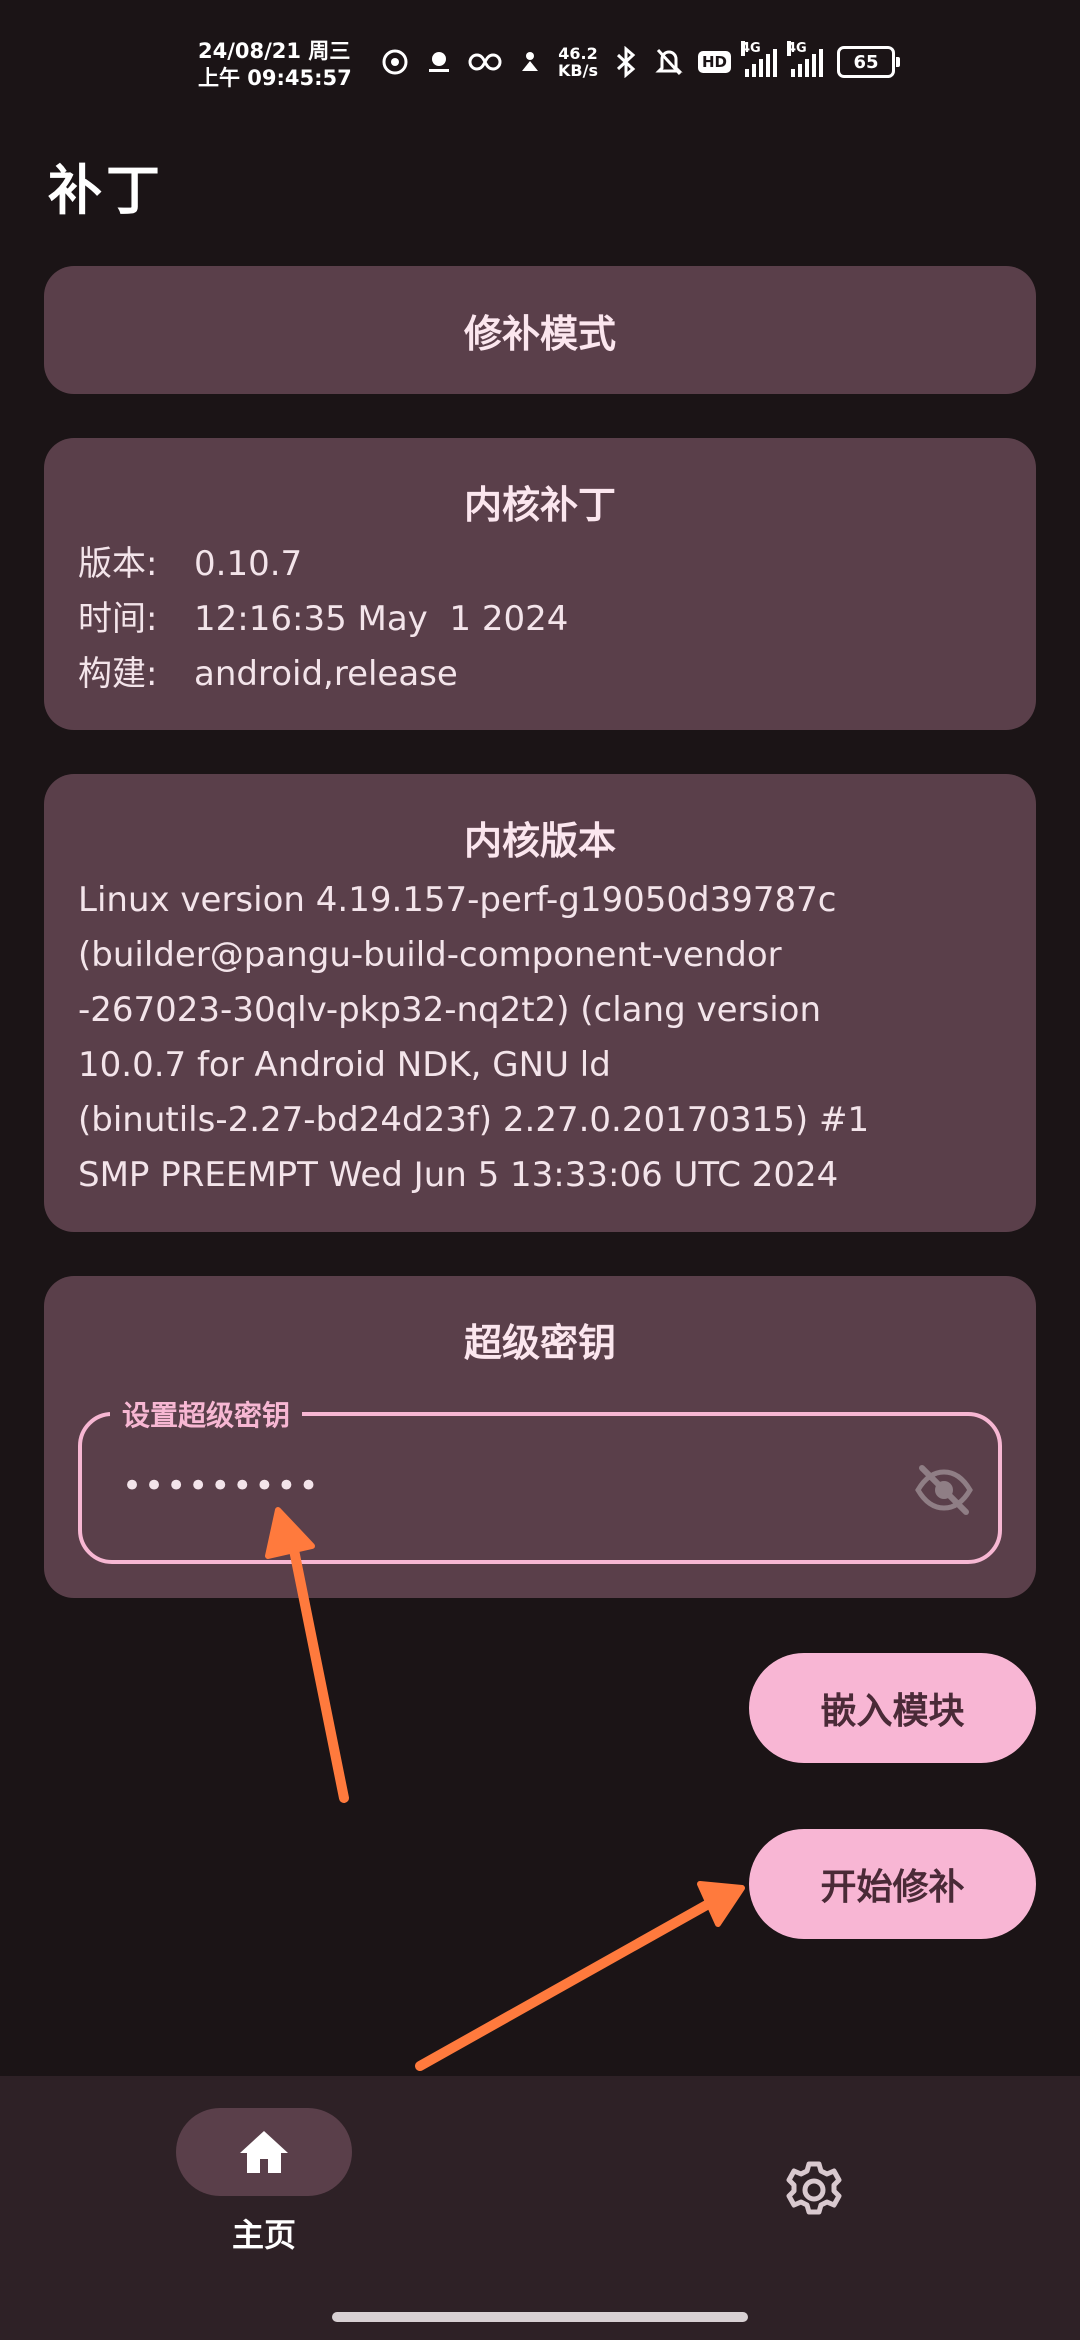 The width and height of the screenshot is (1080, 2340). Describe the element at coordinates (796, 48) in the screenshot. I see `signal-sim2-label: 4G` at that location.